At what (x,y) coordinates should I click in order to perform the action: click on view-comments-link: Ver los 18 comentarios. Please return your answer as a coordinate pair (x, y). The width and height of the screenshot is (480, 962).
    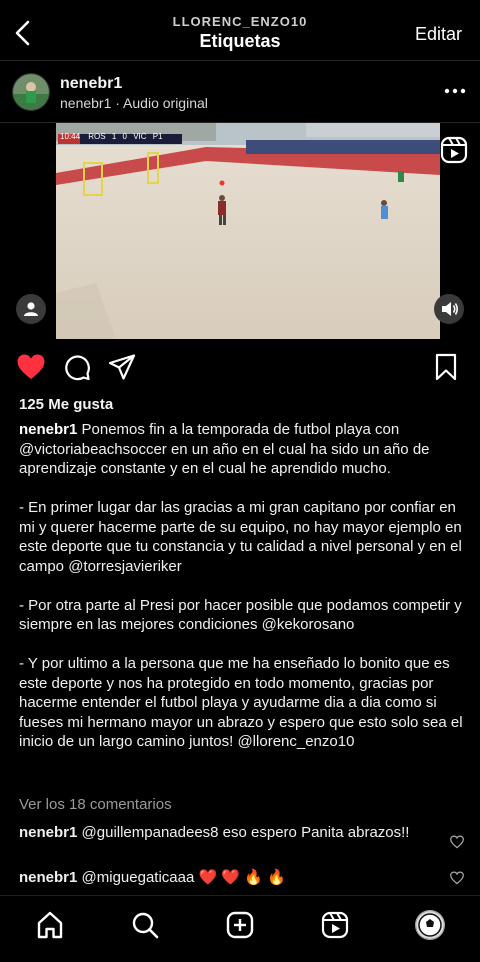
    Looking at the image, I should click on (95, 804).